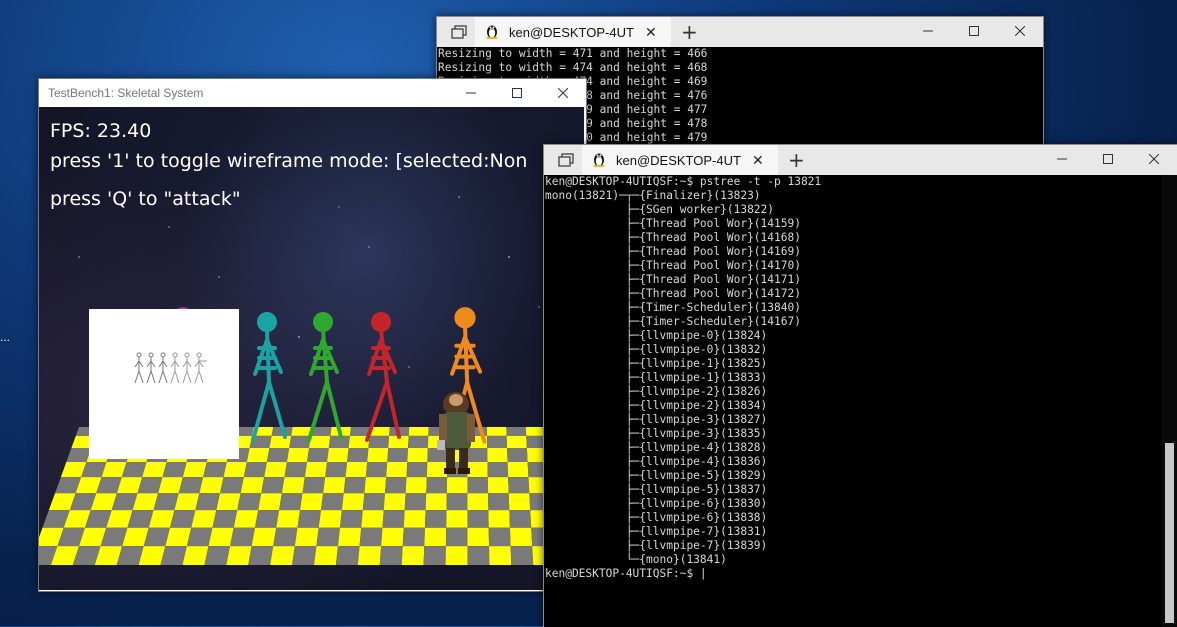 The height and width of the screenshot is (627, 1177). I want to click on terminal-line: Resizing to width = 471 and height = 466, so click(573, 53).